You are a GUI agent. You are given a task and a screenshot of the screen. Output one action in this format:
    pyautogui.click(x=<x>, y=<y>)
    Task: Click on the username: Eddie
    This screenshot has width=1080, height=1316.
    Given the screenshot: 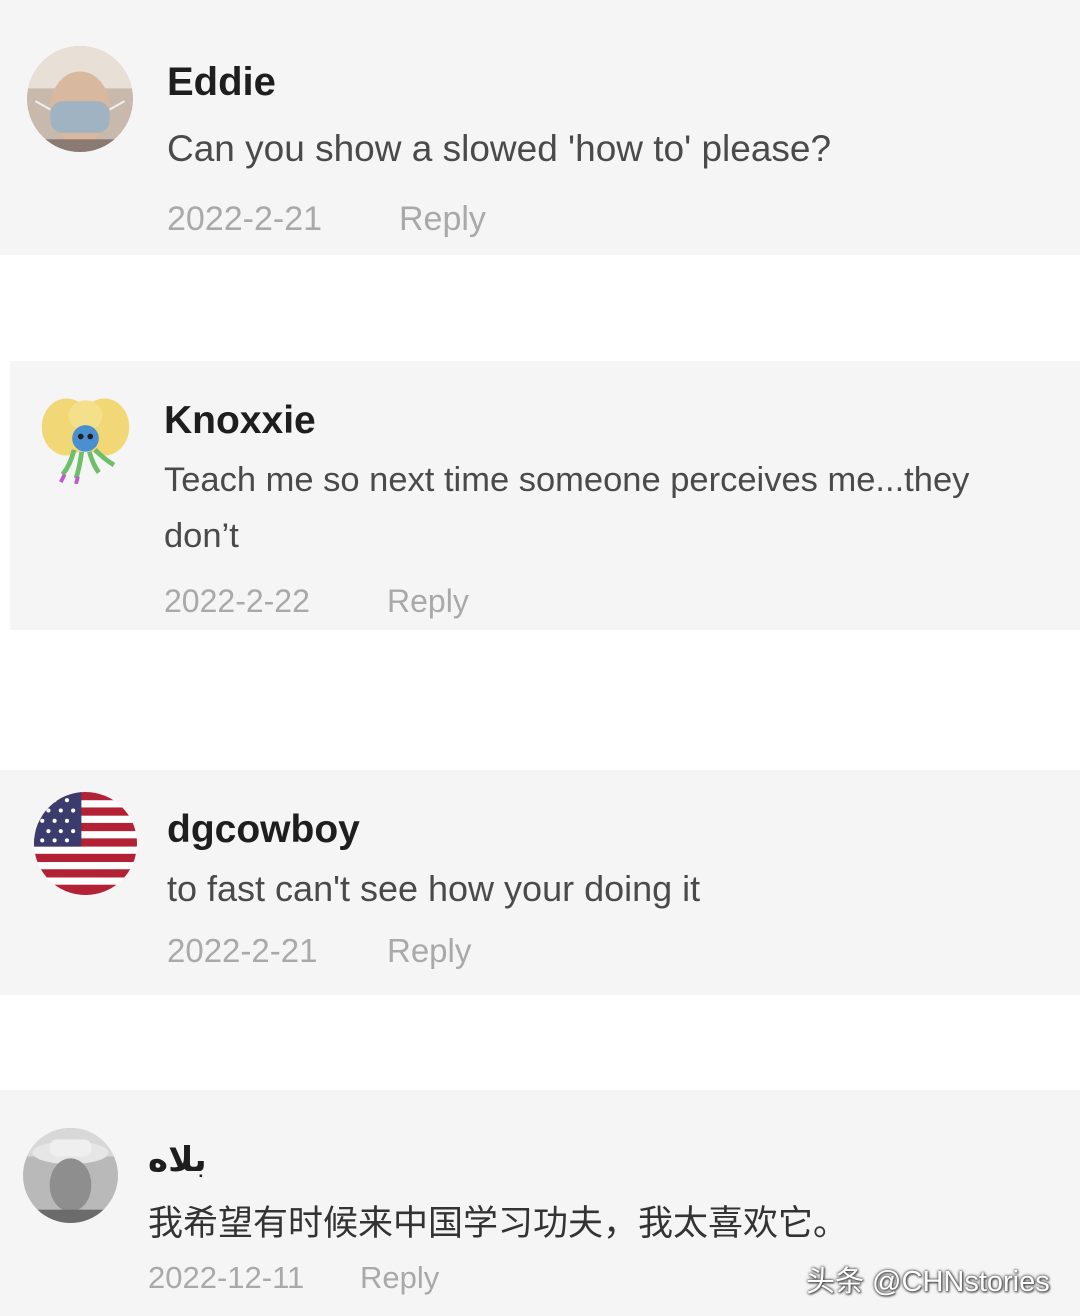 What is the action you would take?
    pyautogui.click(x=221, y=82)
    